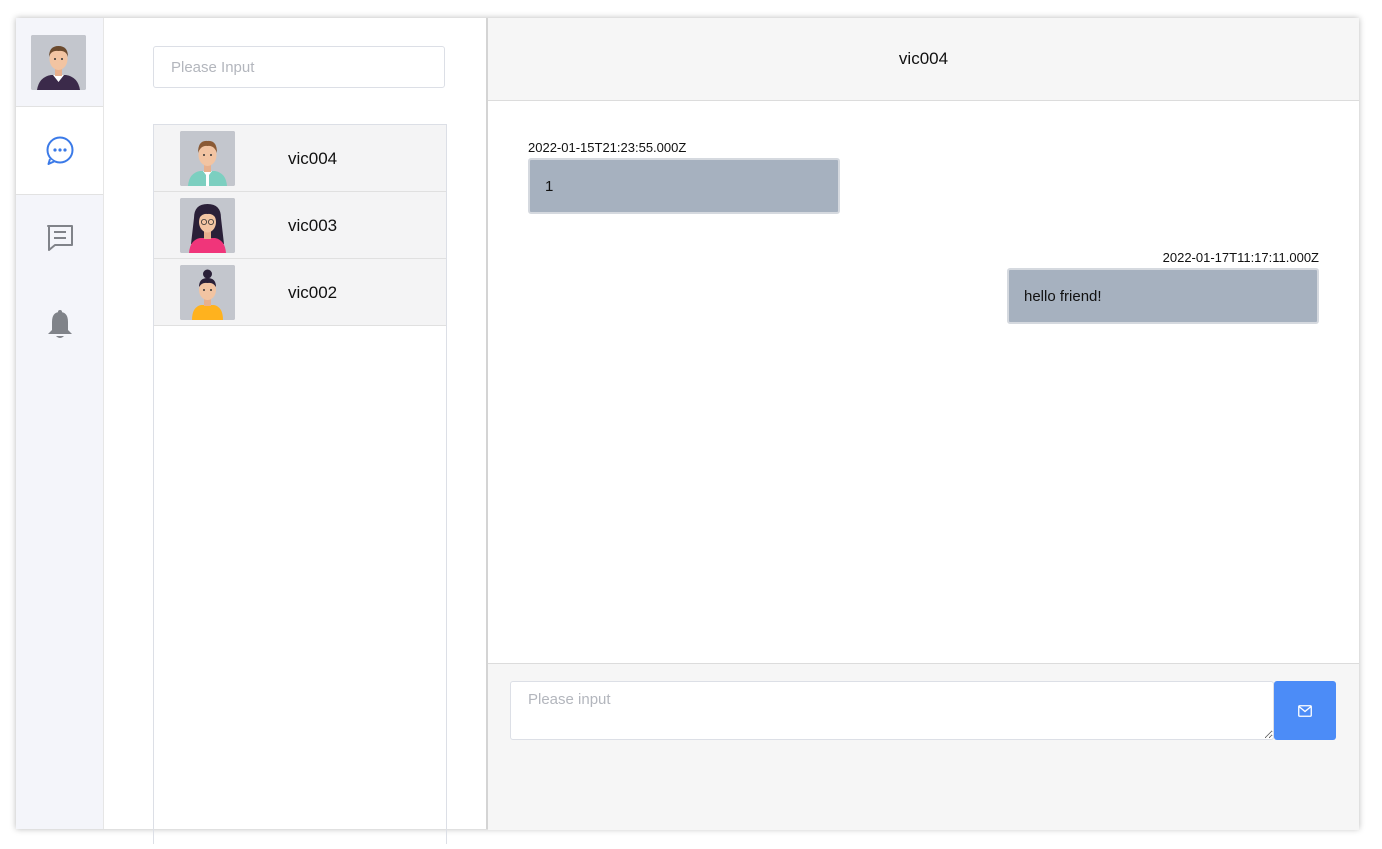  I want to click on nav-chats, so click(59, 150).